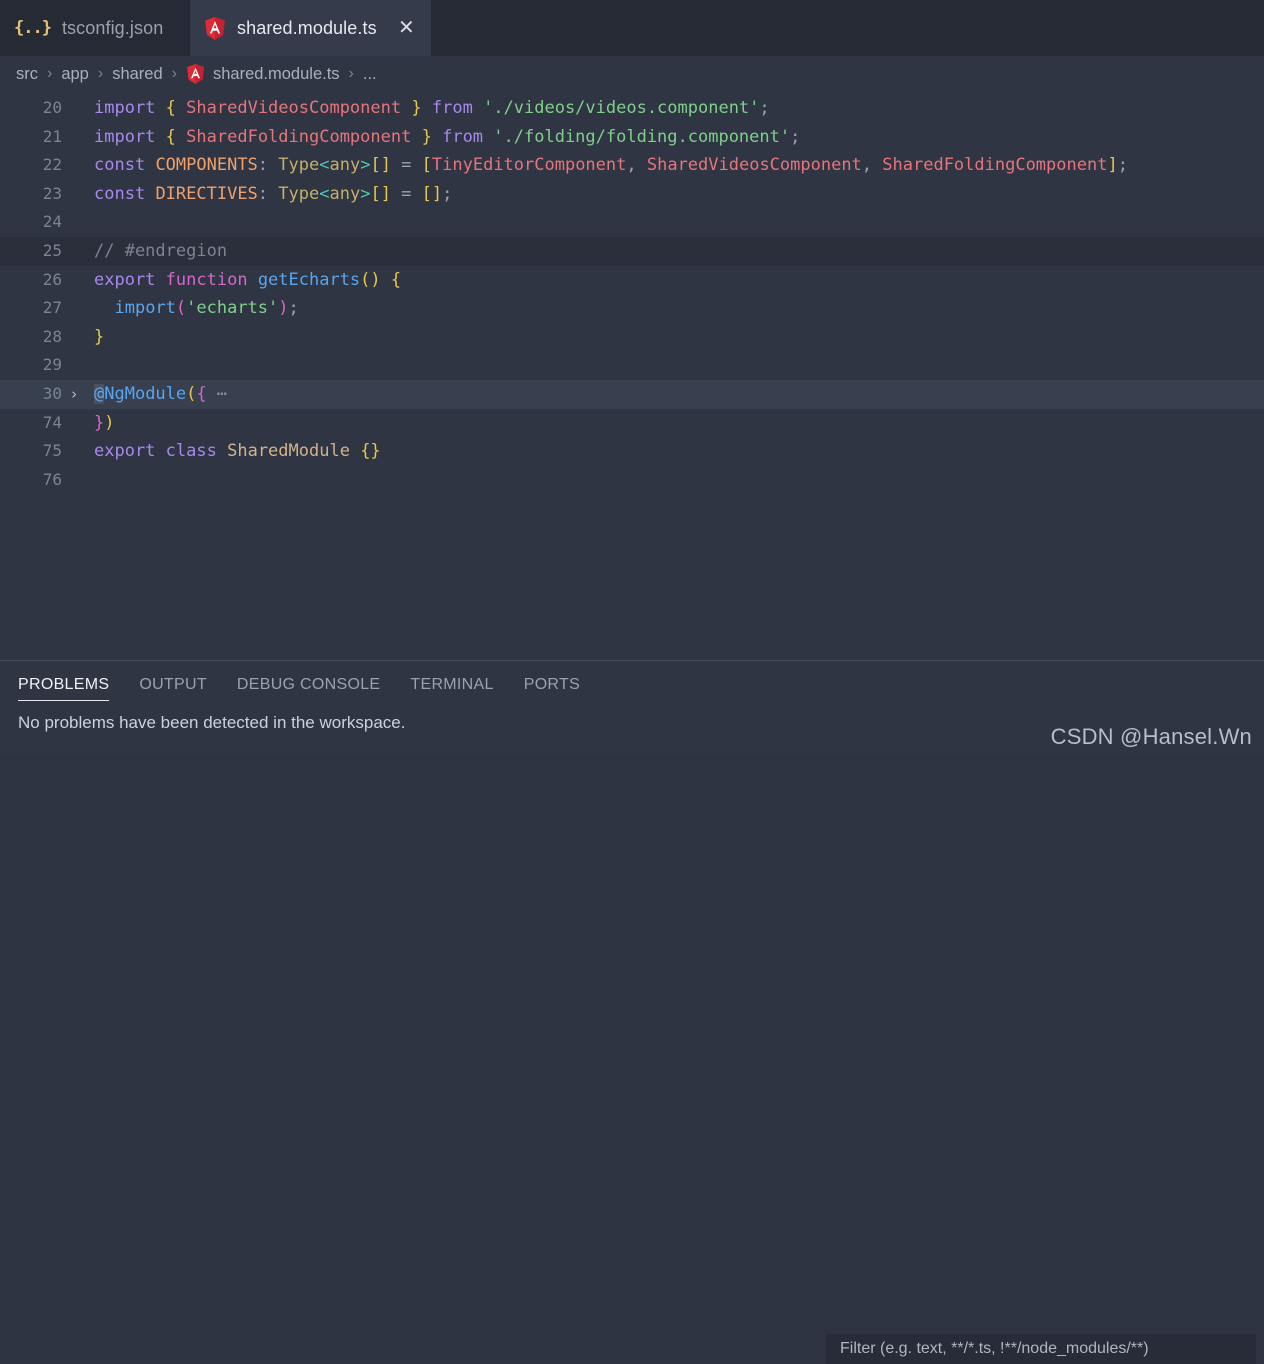 The image size is (1264, 1364). I want to click on breadcrumb-item-src: src, so click(27, 74).